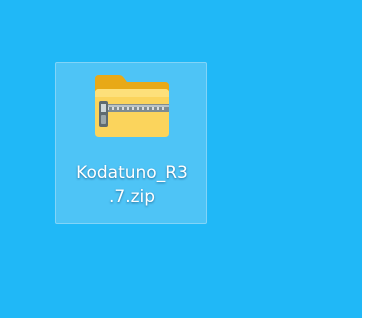 Image resolution: width=366 pixels, height=323 pixels. I want to click on screen-border-bottom, so click(183, 320).